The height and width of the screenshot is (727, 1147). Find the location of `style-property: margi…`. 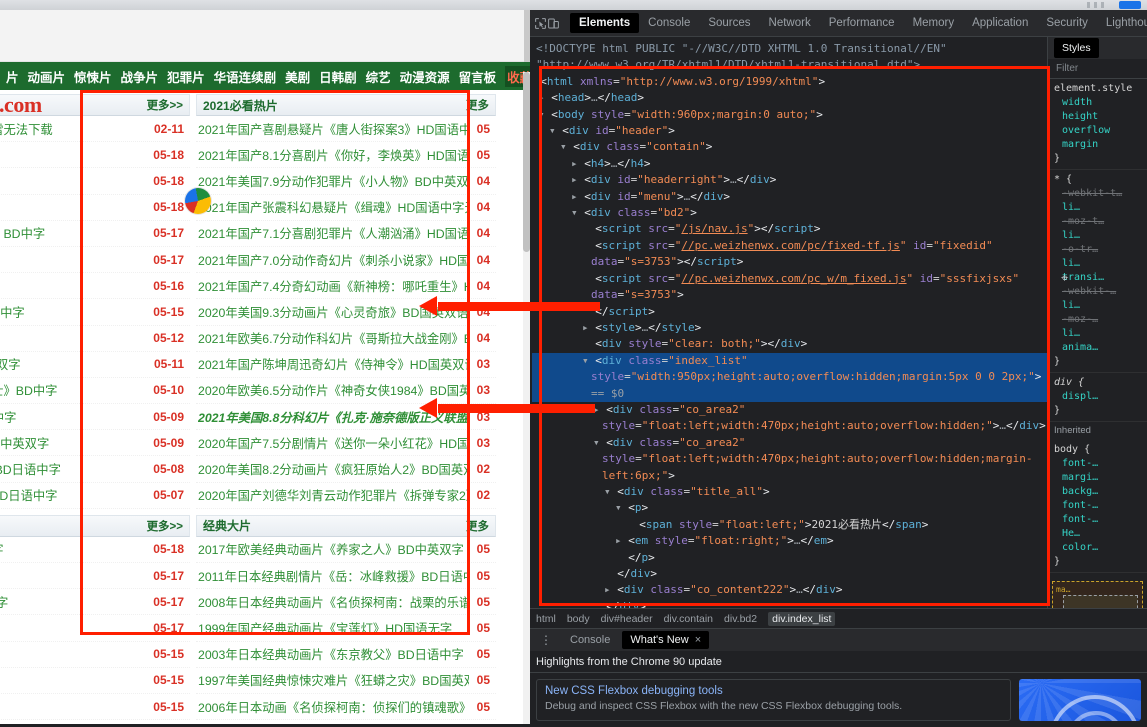

style-property: margi… is located at coordinates (1098, 478).